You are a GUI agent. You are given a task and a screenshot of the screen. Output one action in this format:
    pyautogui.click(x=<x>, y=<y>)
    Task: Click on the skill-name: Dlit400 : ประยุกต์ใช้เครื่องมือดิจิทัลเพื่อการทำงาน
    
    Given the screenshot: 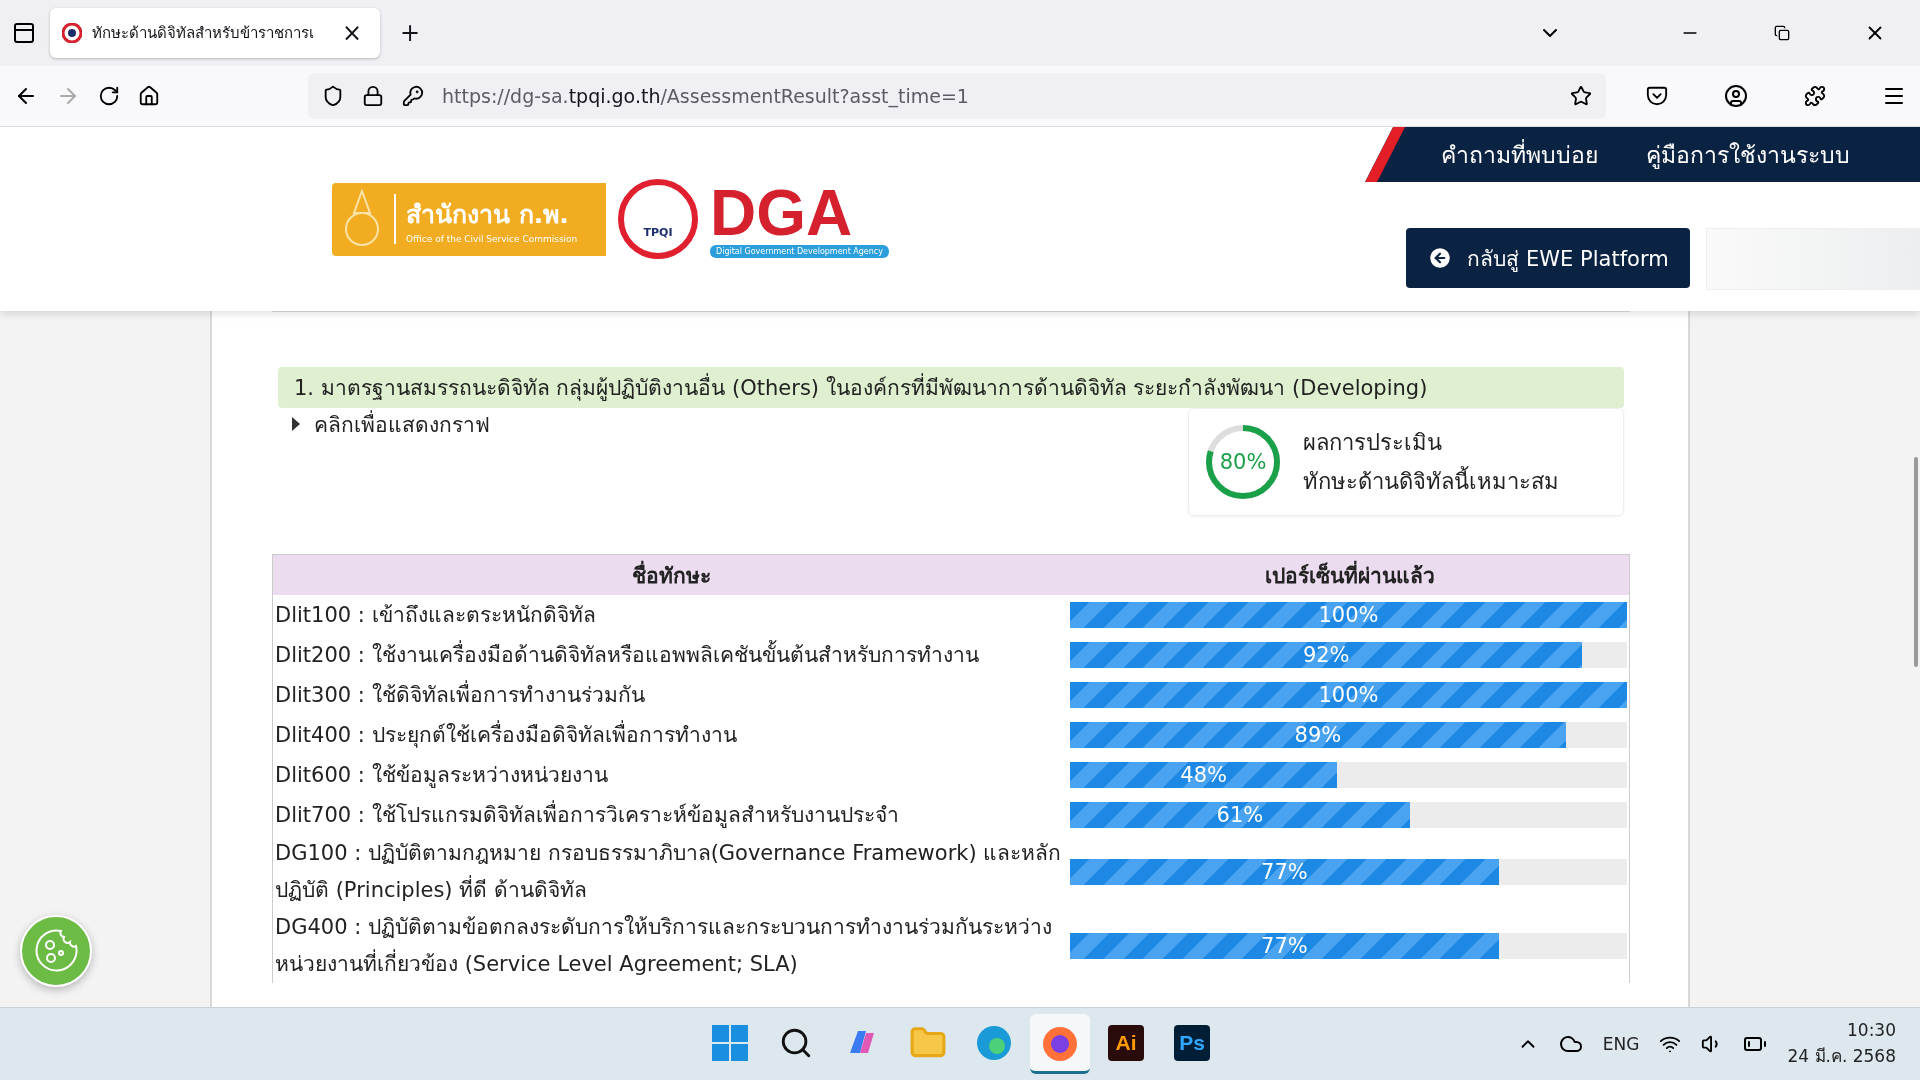 What is the action you would take?
    pyautogui.click(x=506, y=734)
    